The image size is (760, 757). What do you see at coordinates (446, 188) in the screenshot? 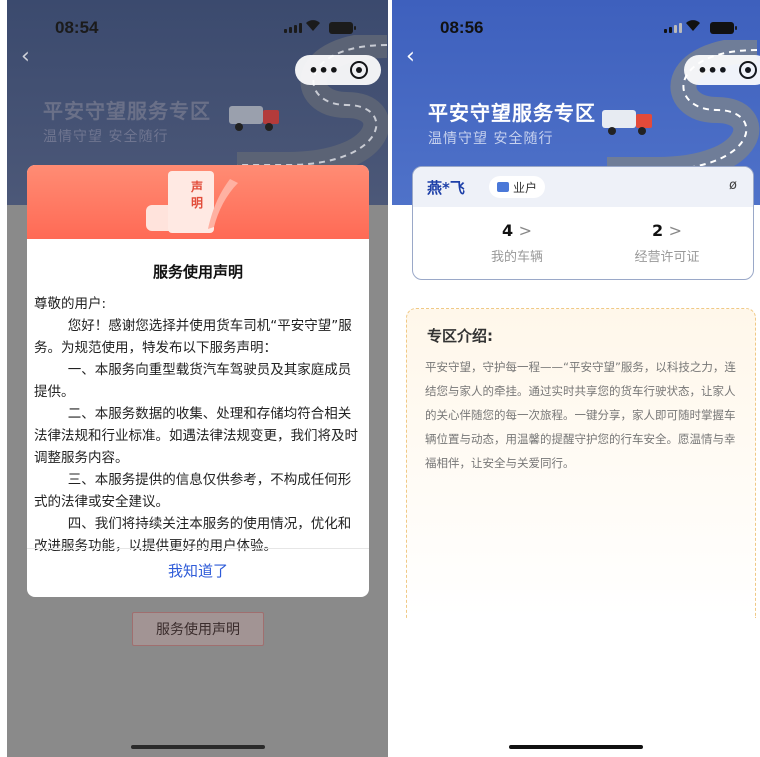
I see `user-name: 燕*飞` at bounding box center [446, 188].